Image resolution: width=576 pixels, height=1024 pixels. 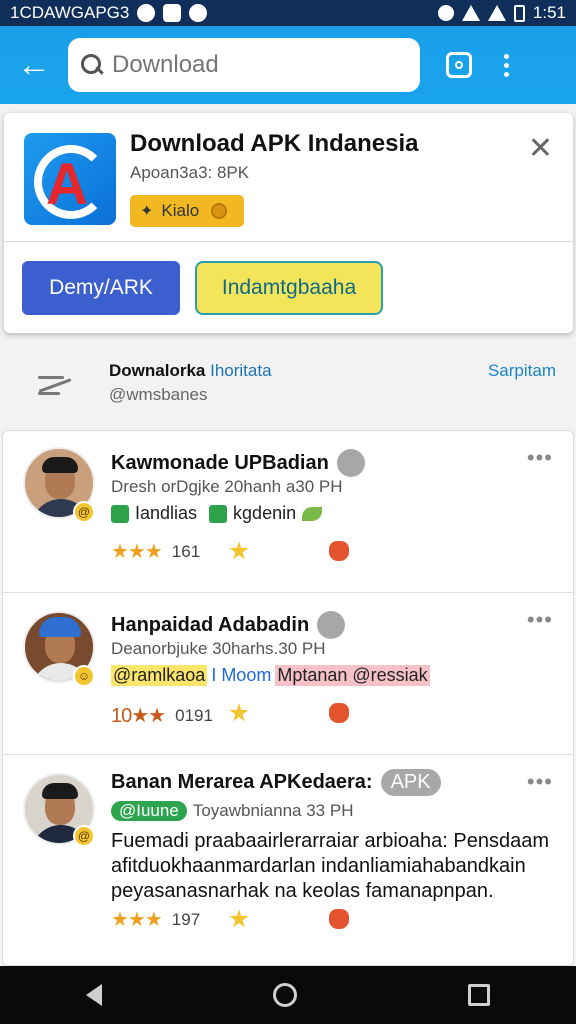 I want to click on rating-row: ★★★ 197, so click(x=155, y=919).